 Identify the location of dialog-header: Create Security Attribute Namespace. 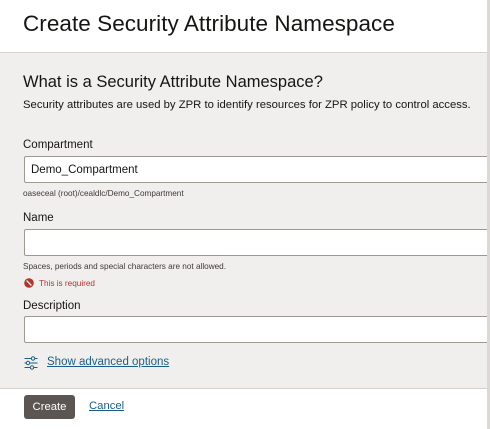
(245, 26).